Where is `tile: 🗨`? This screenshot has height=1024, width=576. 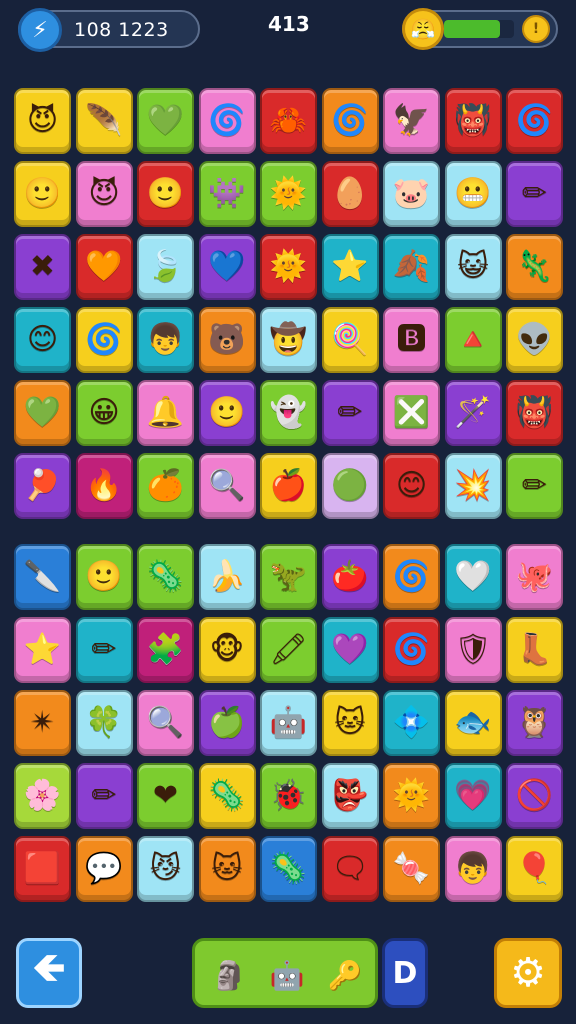
tile: 🗨 is located at coordinates (350, 869).